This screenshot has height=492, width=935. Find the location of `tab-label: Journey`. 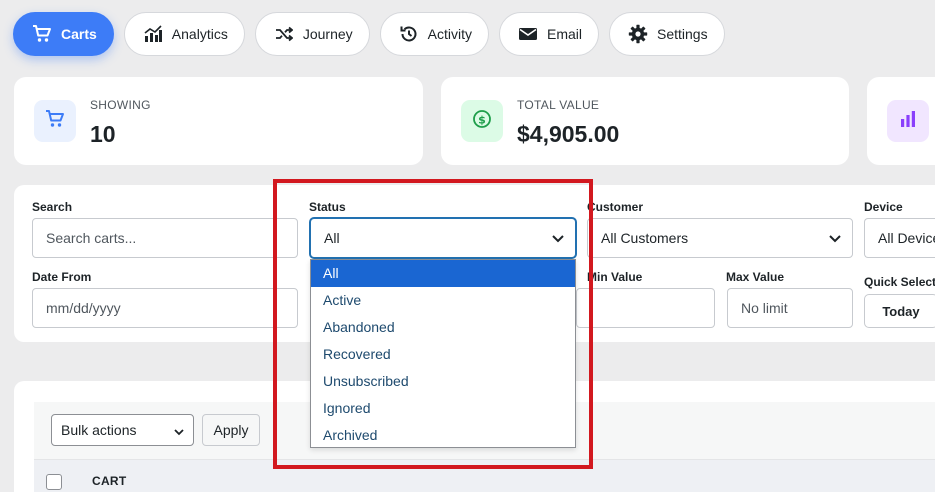

tab-label: Journey is located at coordinates (327, 34).